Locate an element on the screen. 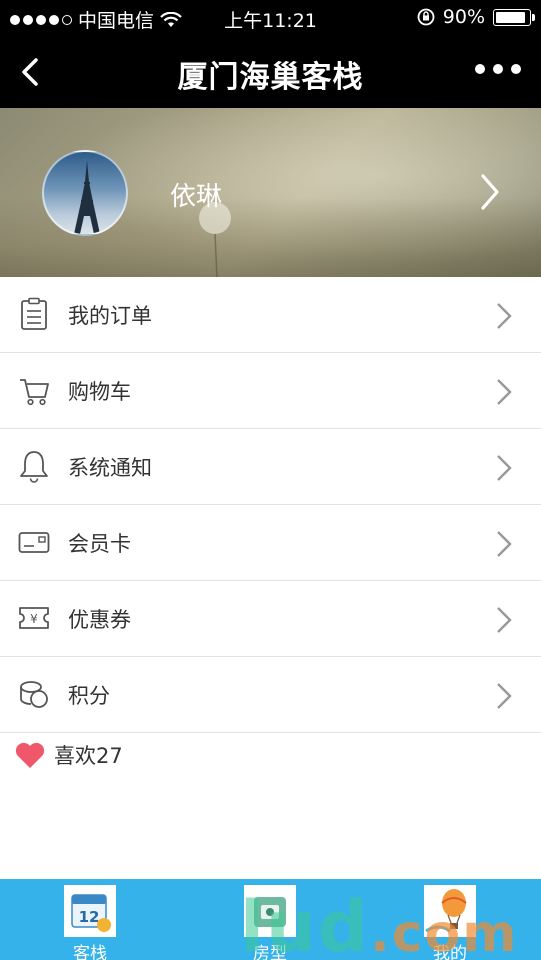 This screenshot has width=541, height=960. watermark: lud.com is located at coordinates (379, 923).